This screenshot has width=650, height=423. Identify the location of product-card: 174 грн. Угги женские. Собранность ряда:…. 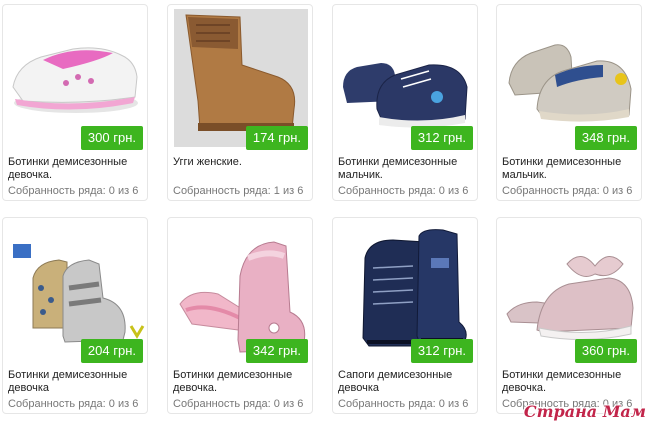
(240, 102).